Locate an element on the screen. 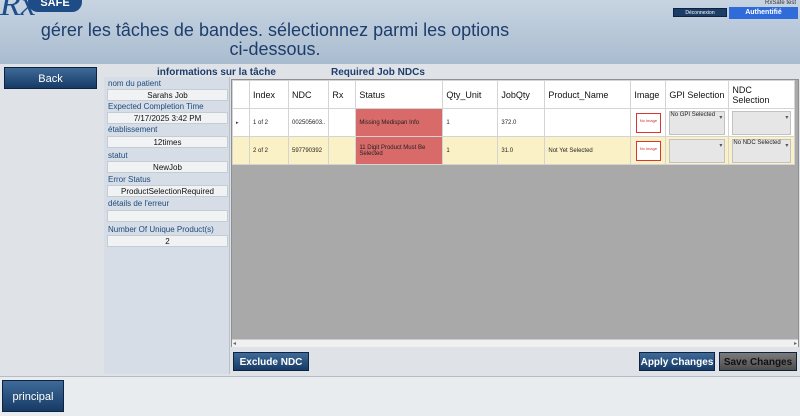  scroll-right-icon: ▸ is located at coordinates (795, 343).